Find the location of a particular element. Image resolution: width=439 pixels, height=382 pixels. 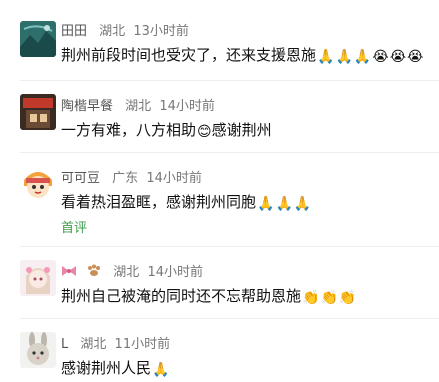

username: L is located at coordinates (64, 344).